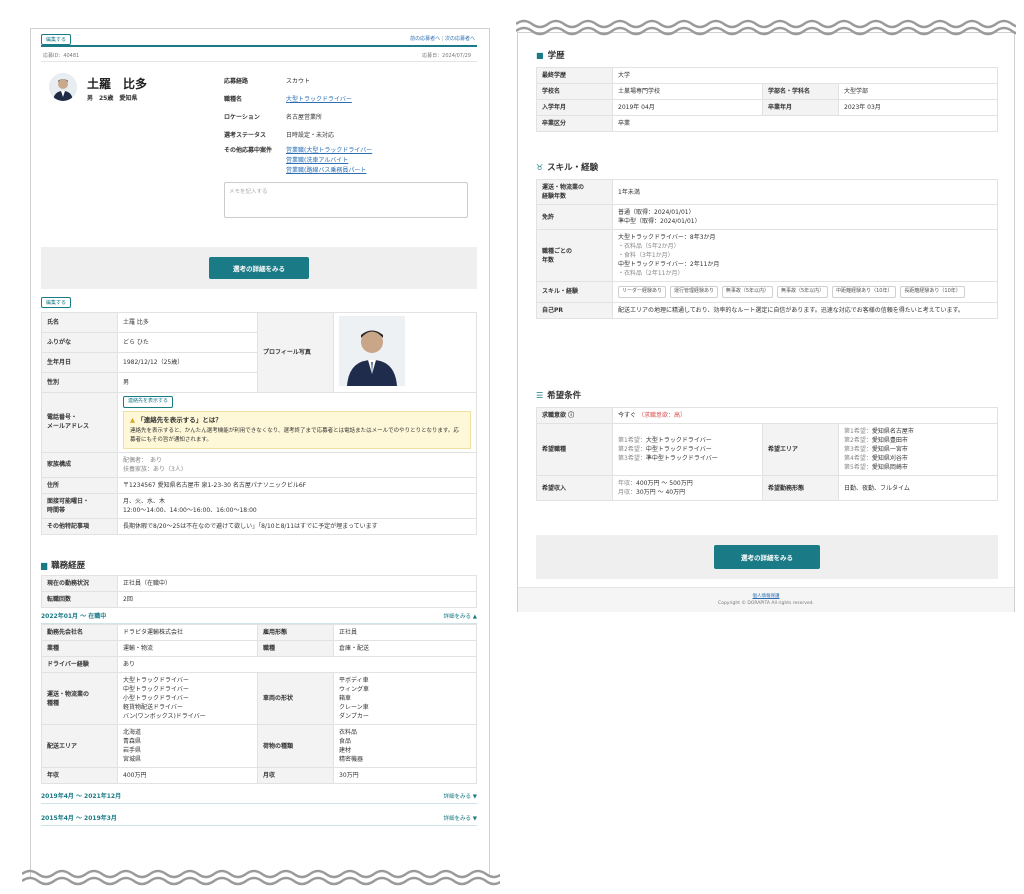 The image size is (1024, 894). I want to click on privacy-link: 個人情報保護, so click(766, 596).